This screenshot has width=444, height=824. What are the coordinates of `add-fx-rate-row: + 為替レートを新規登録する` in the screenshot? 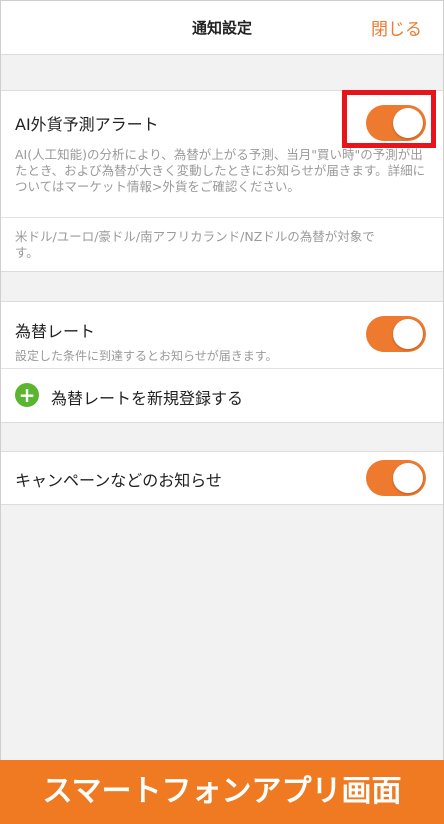 It's located at (222, 395).